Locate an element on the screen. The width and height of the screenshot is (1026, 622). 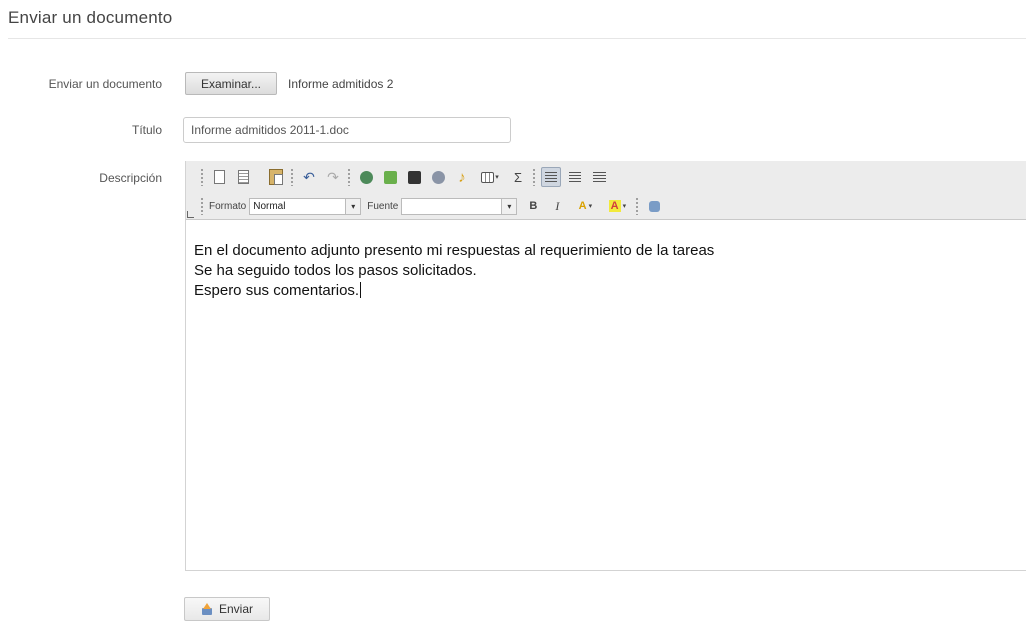
send-button-label: Enviar is located at coordinates (235, 609).